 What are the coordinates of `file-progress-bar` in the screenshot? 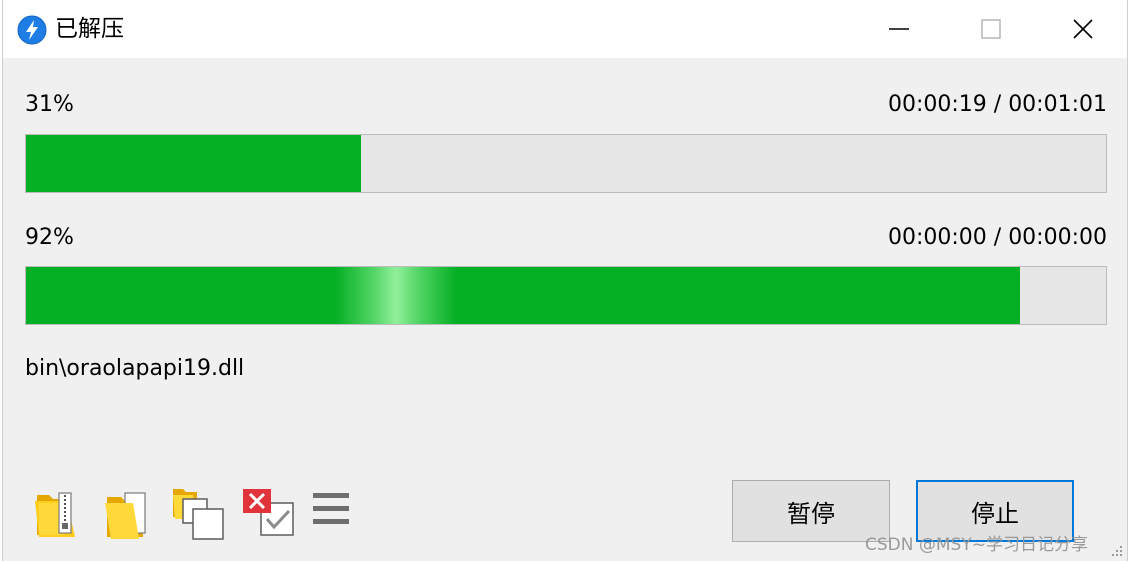 It's located at (566, 295).